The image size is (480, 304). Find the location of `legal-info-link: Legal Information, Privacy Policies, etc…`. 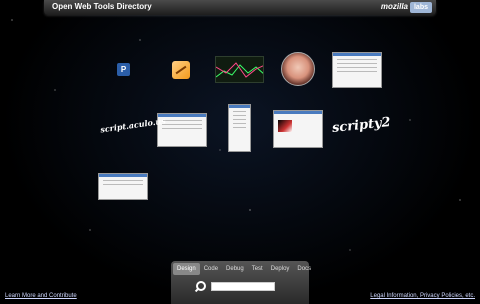

legal-info-link: Legal Information, Privacy Policies, etc… is located at coordinates (422, 296).